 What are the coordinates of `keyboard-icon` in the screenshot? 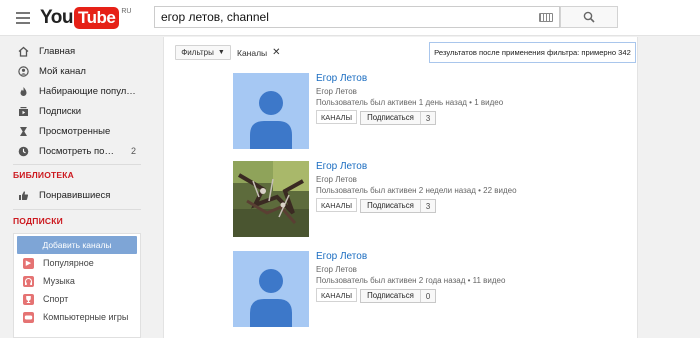 It's located at (546, 17).